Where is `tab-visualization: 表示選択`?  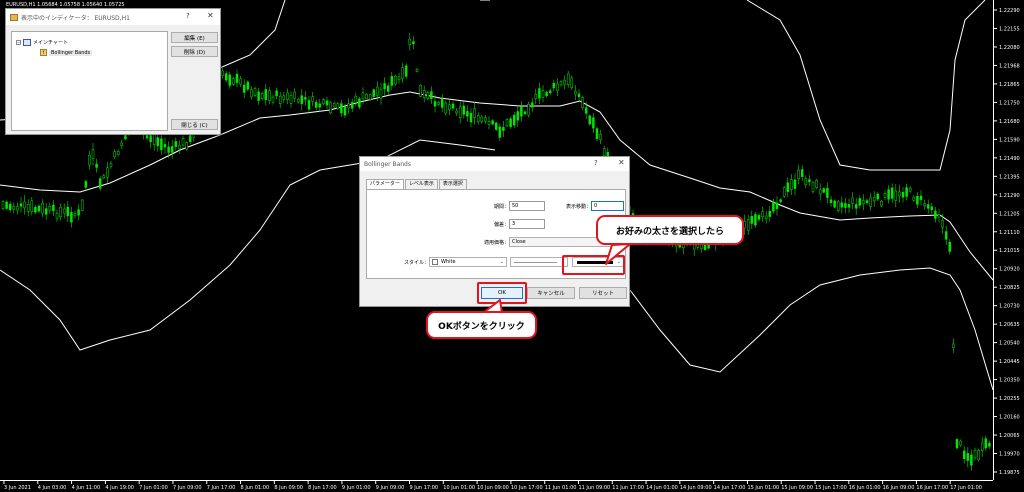
tab-visualization: 表示選択 is located at coordinates (452, 184).